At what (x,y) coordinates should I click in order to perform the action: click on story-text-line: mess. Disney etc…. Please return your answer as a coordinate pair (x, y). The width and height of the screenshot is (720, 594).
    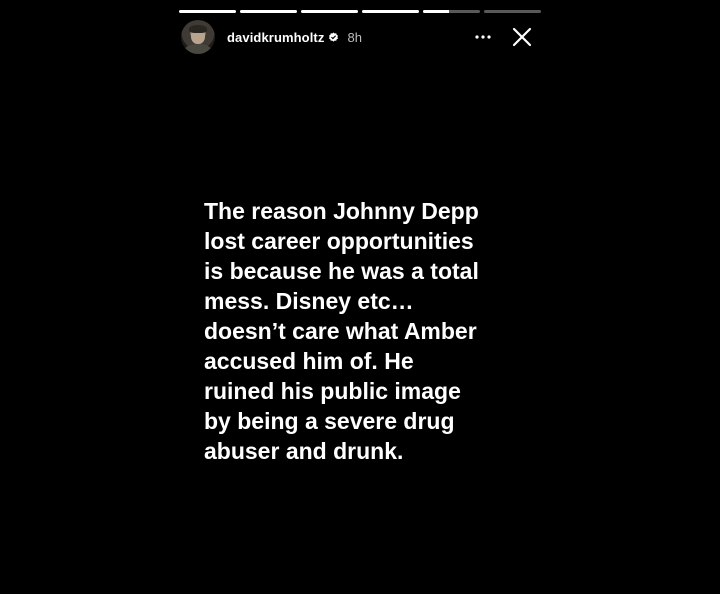
    Looking at the image, I should click on (309, 301).